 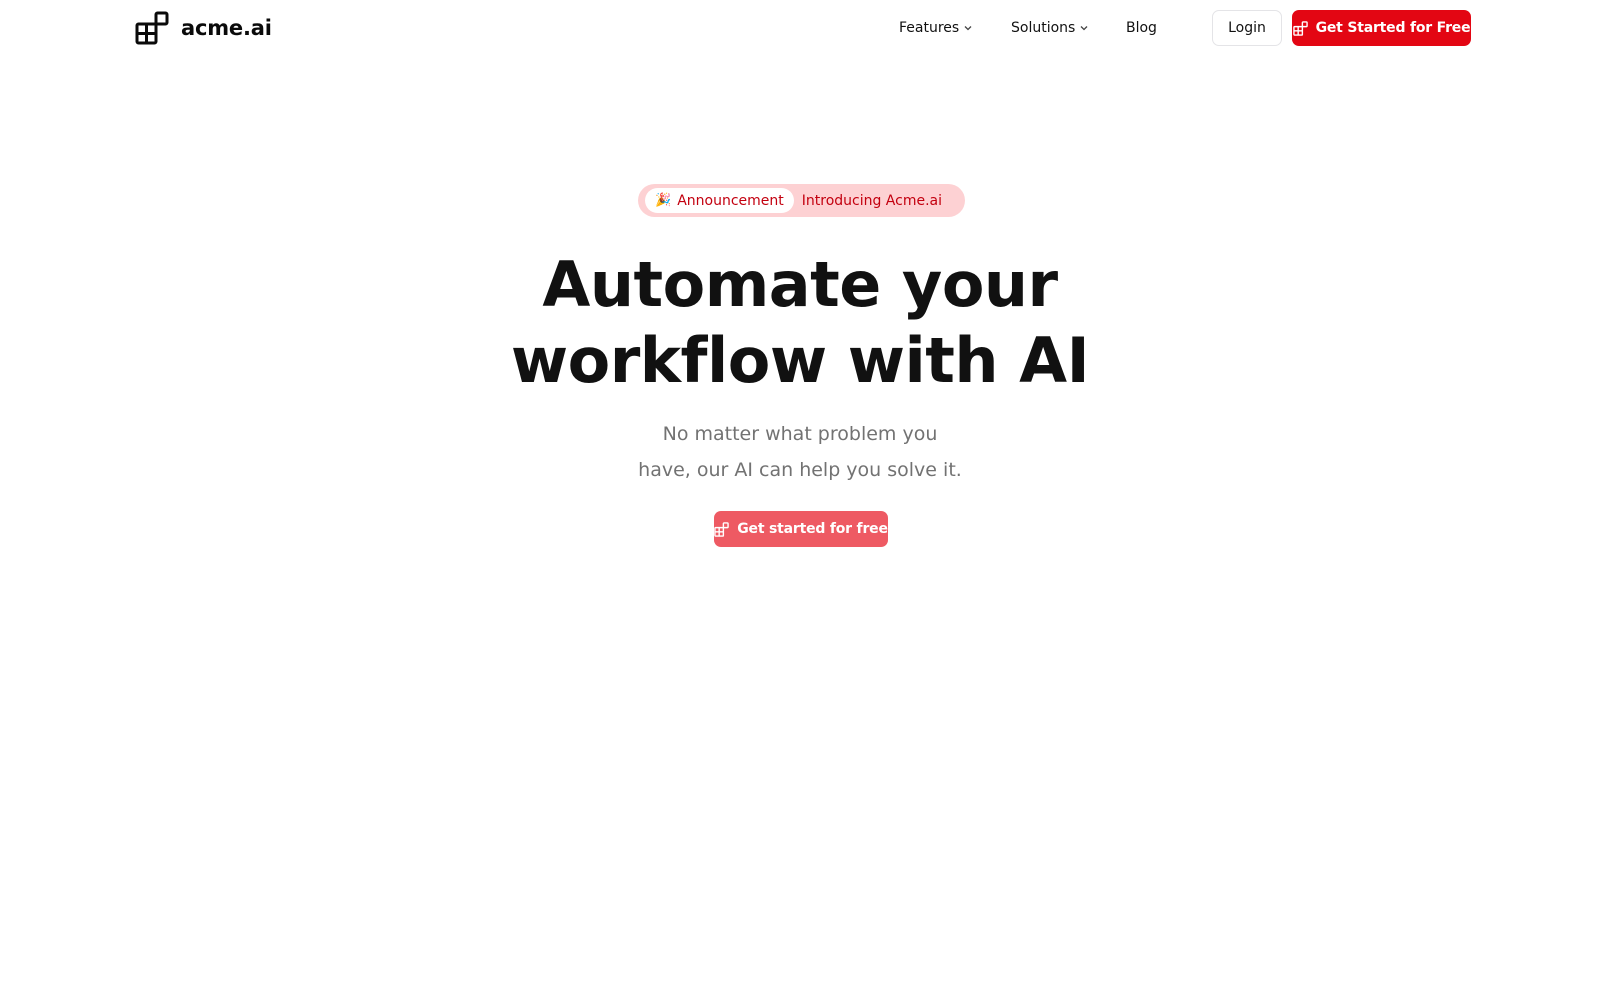 I want to click on nav-solutions: Solutions, so click(x=1050, y=28).